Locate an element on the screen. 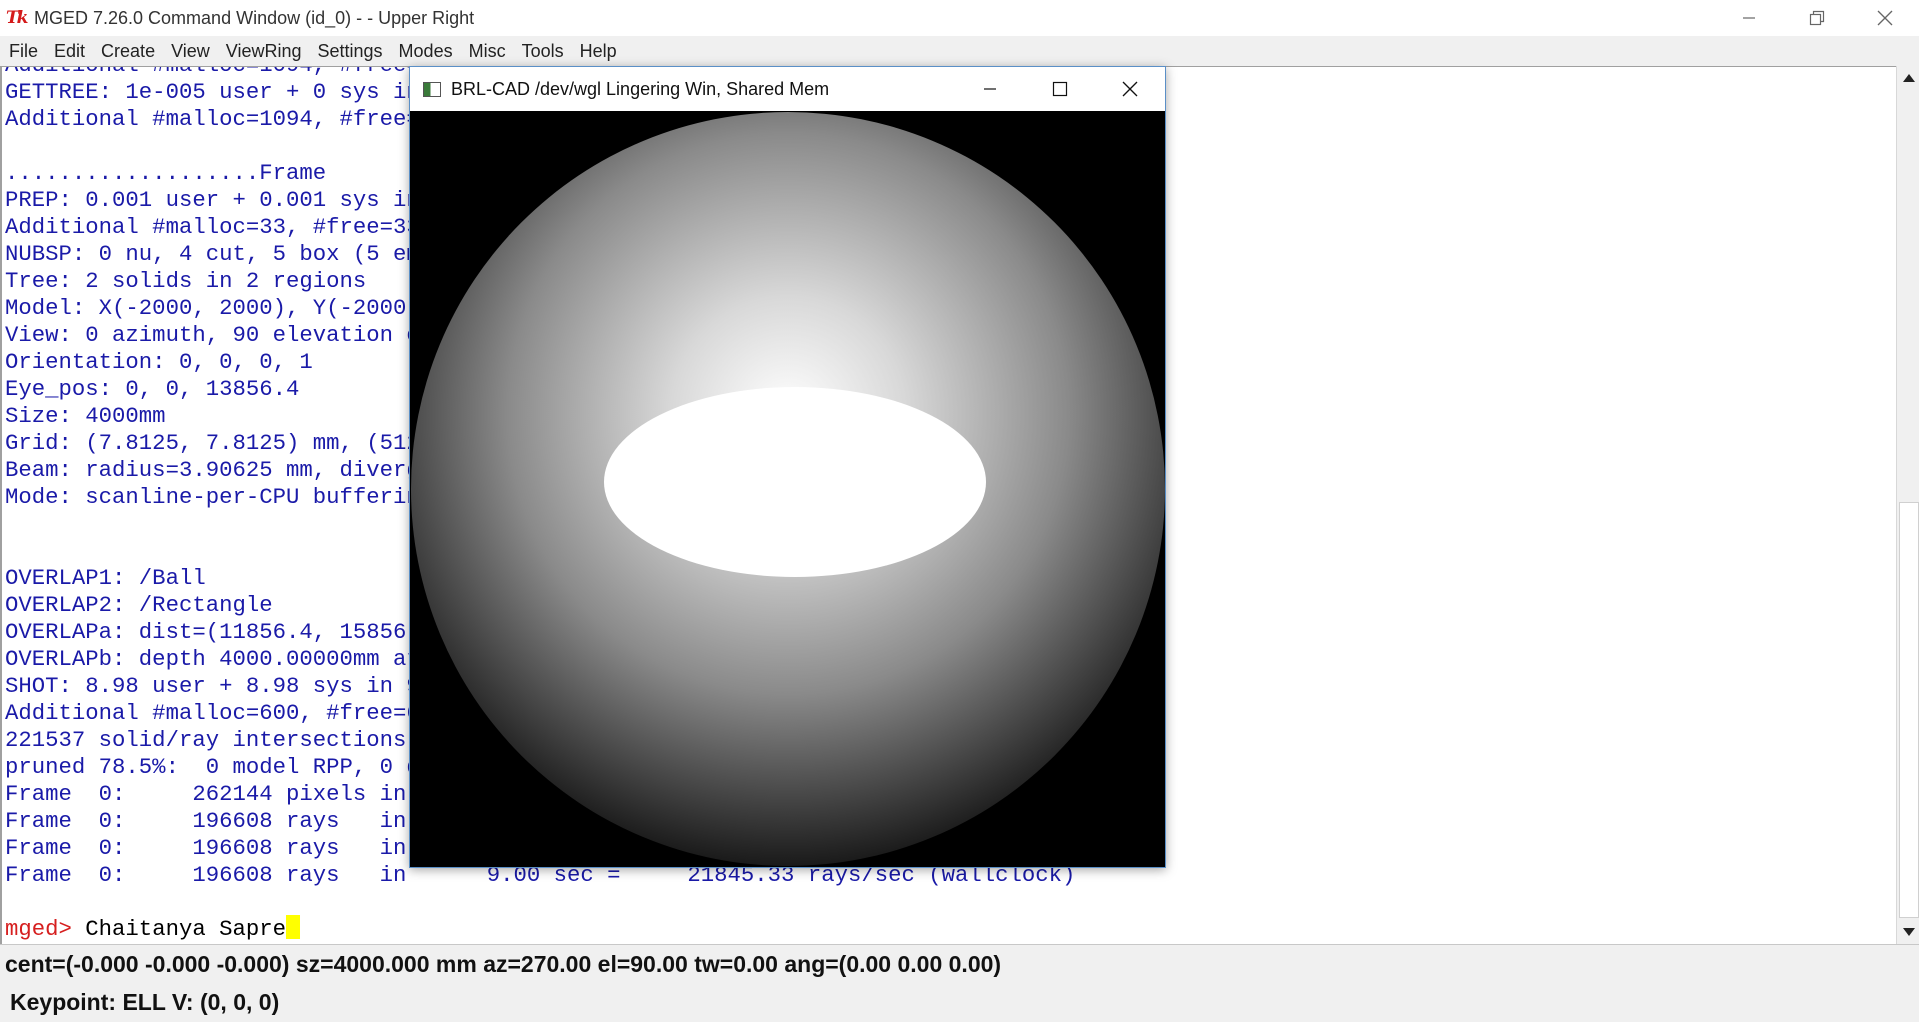 This screenshot has height=1022, width=1919. menu-edit: Edit is located at coordinates (69, 51).